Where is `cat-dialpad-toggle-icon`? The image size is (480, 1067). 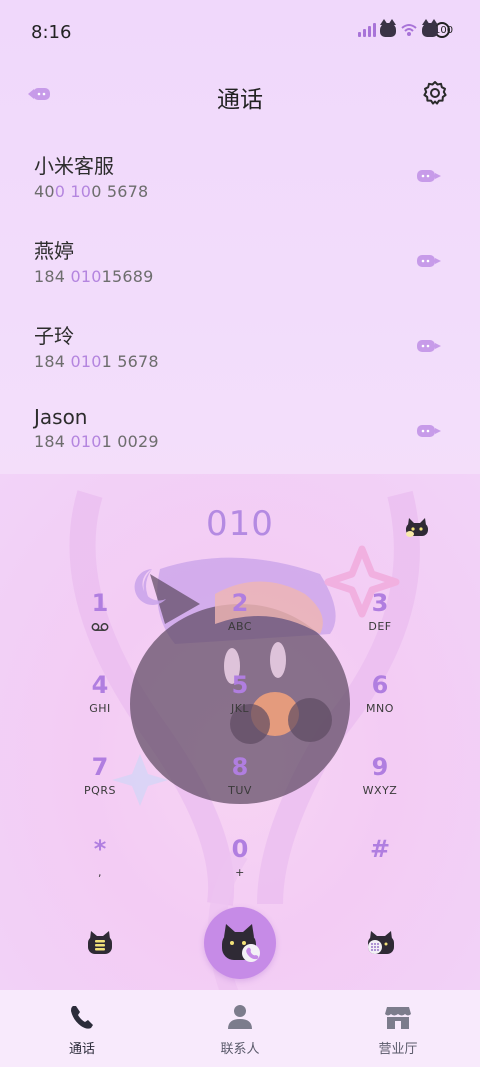
cat-dialpad-toggle-icon is located at coordinates (380, 943).